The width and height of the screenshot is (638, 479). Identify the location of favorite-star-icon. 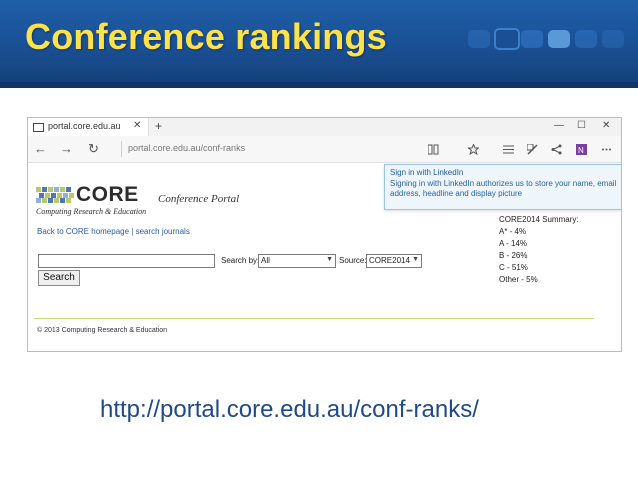
(473, 149).